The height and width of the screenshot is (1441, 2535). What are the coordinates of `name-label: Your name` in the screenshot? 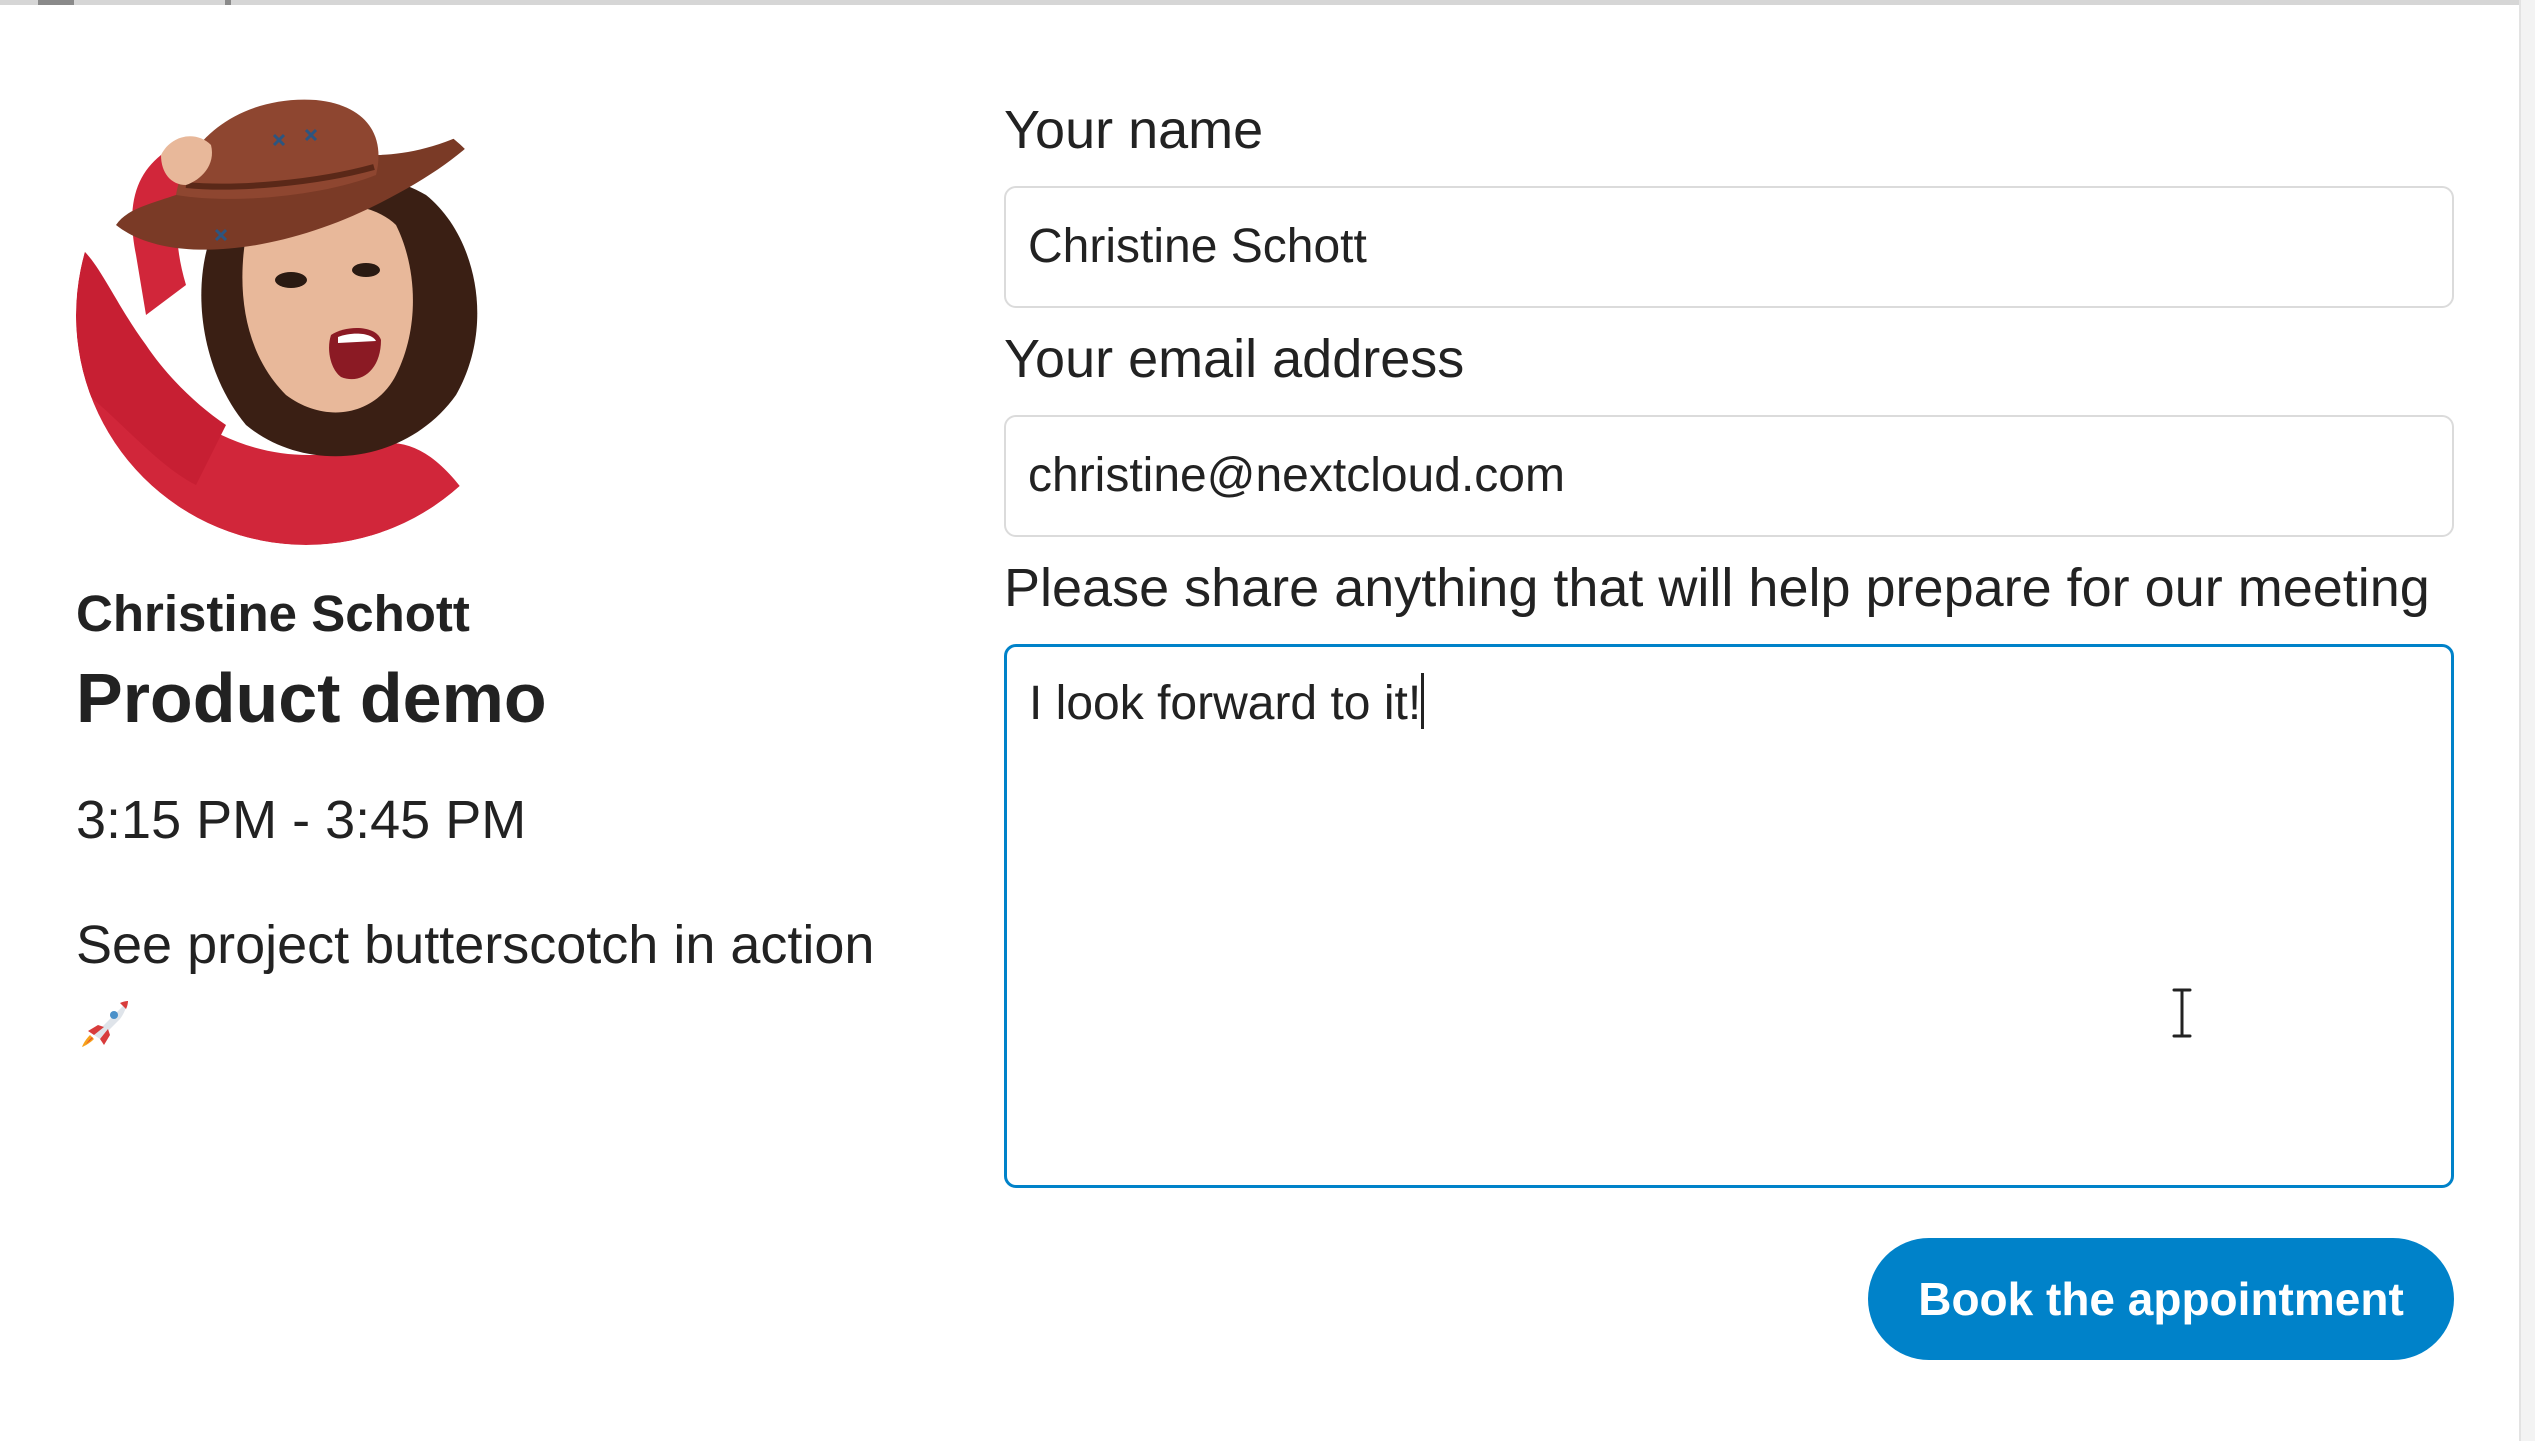 It's located at (1134, 130).